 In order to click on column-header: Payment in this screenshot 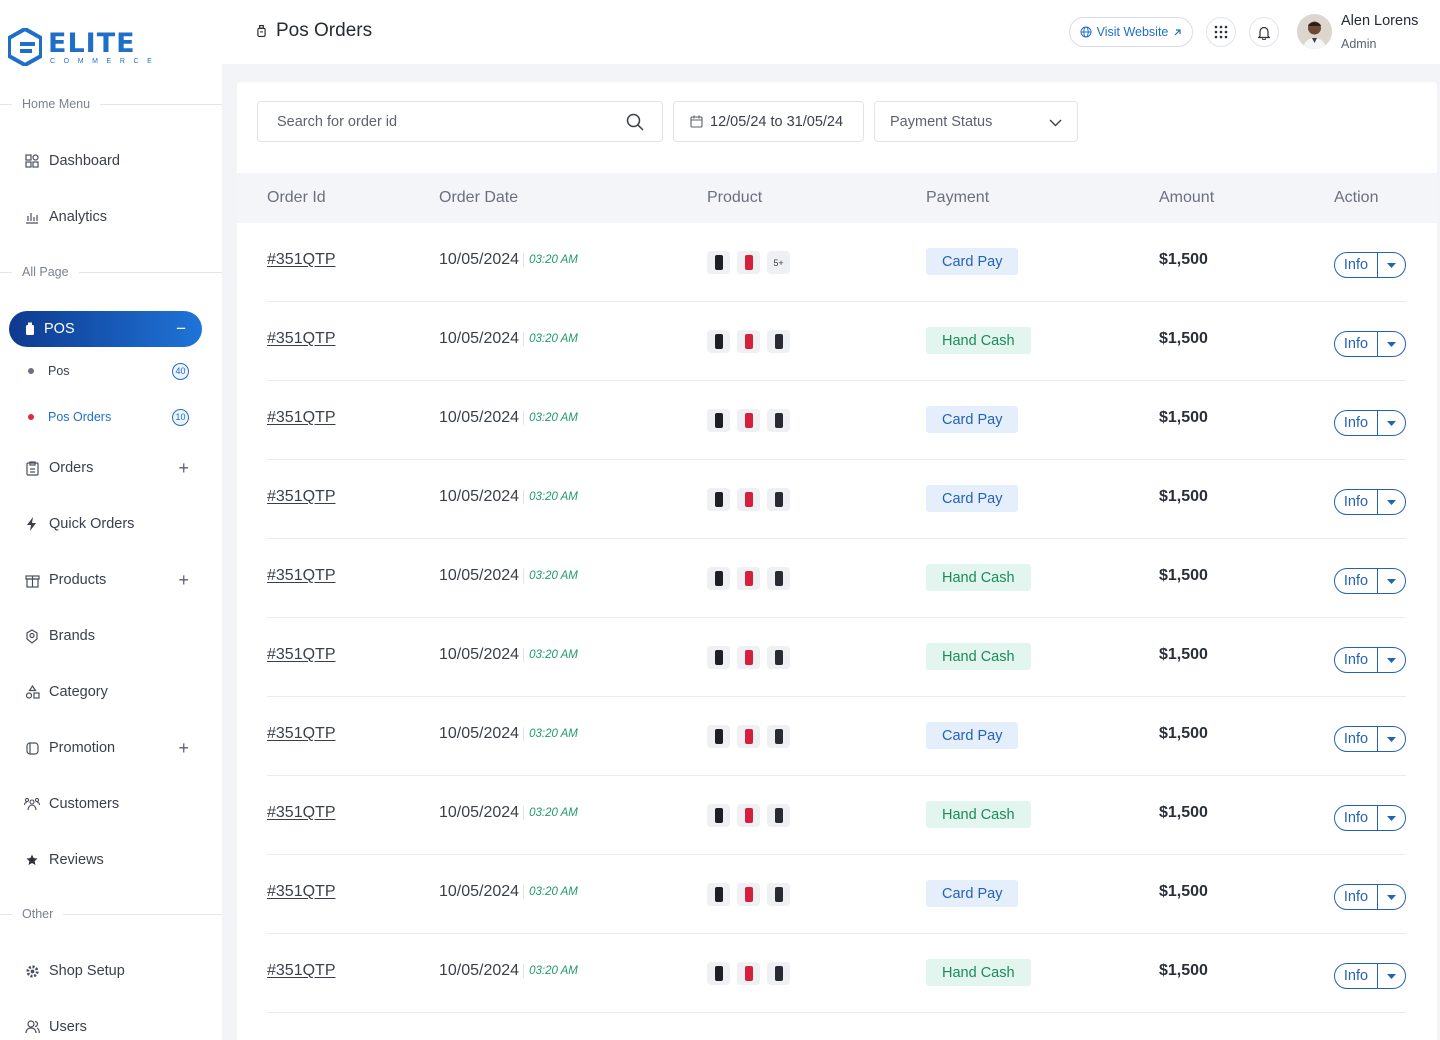, I will do `click(957, 198)`.